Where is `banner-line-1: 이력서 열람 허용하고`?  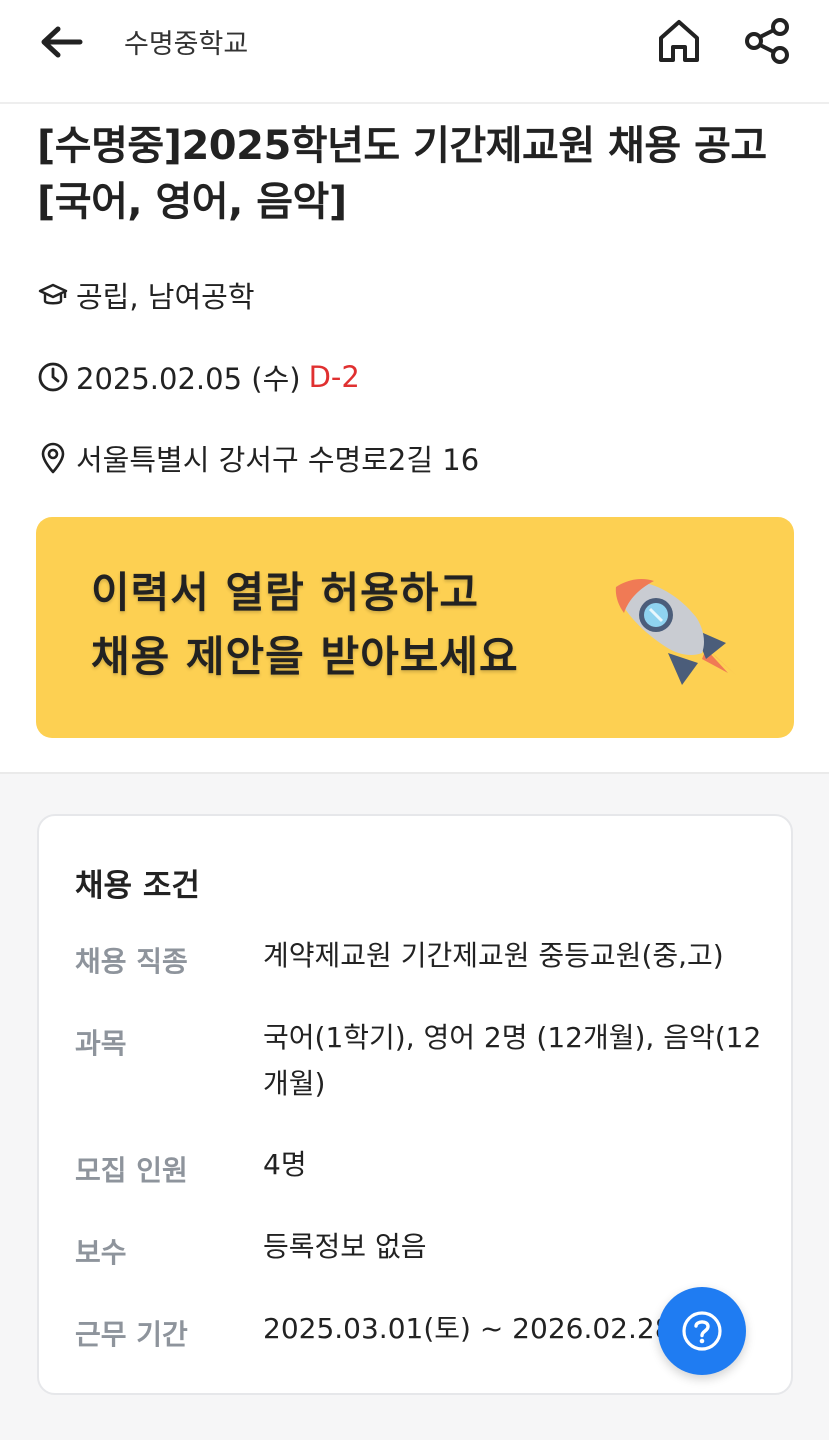
banner-line-1: 이력서 열람 허용하고 is located at coordinates (285, 592).